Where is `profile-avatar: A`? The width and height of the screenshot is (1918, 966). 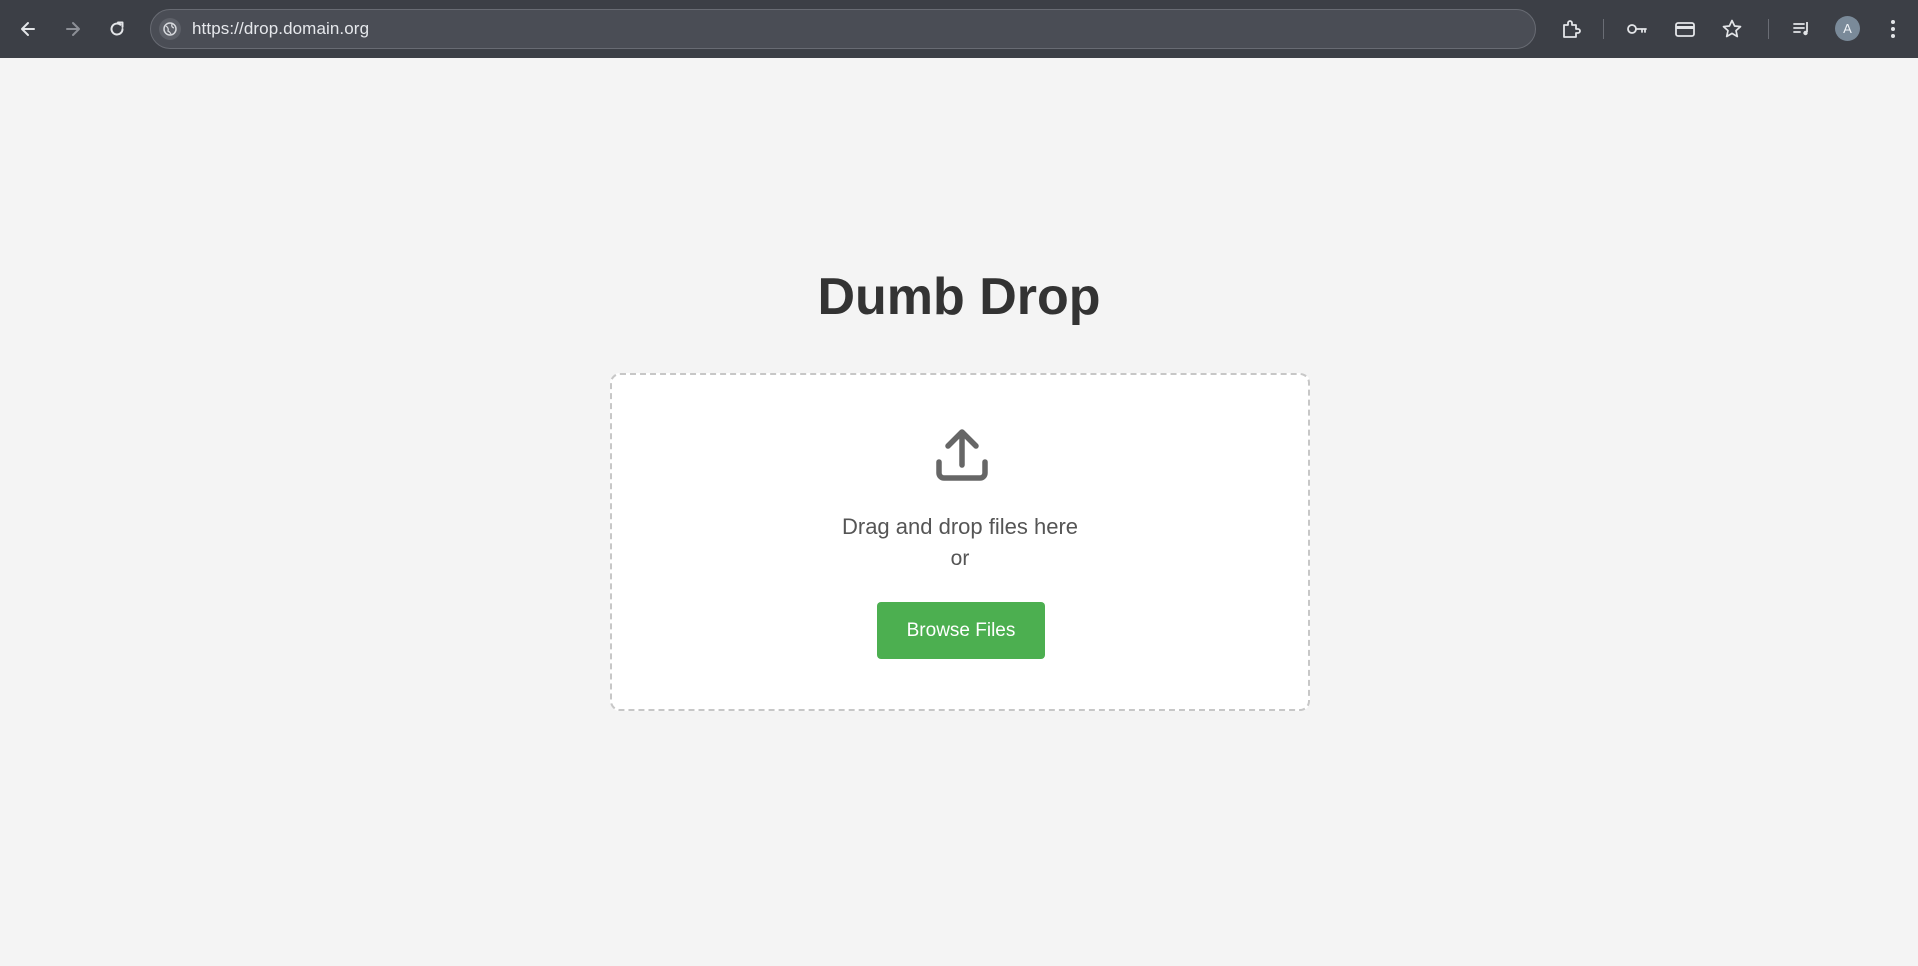
profile-avatar: A is located at coordinates (1847, 28).